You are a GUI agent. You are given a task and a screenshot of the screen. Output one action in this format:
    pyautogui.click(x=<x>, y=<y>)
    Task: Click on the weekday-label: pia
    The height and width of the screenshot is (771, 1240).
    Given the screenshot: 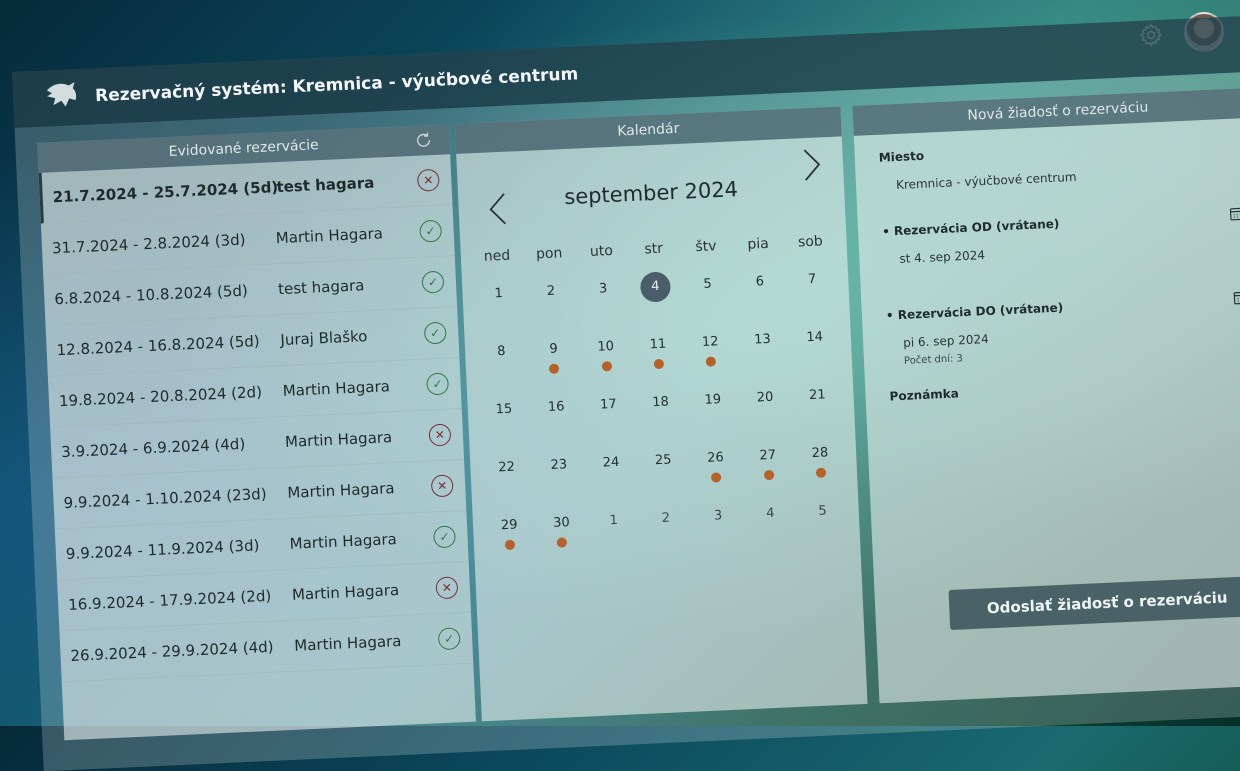 What is the action you would take?
    pyautogui.click(x=758, y=244)
    